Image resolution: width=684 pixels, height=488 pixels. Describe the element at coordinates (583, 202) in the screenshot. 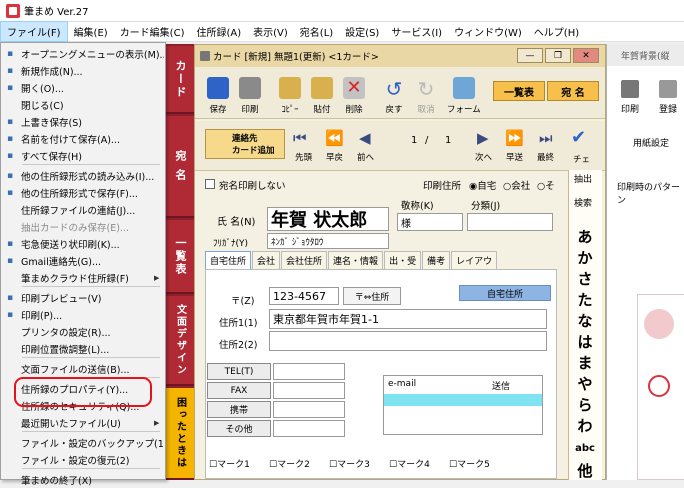

I see `search-label: 検索` at that location.